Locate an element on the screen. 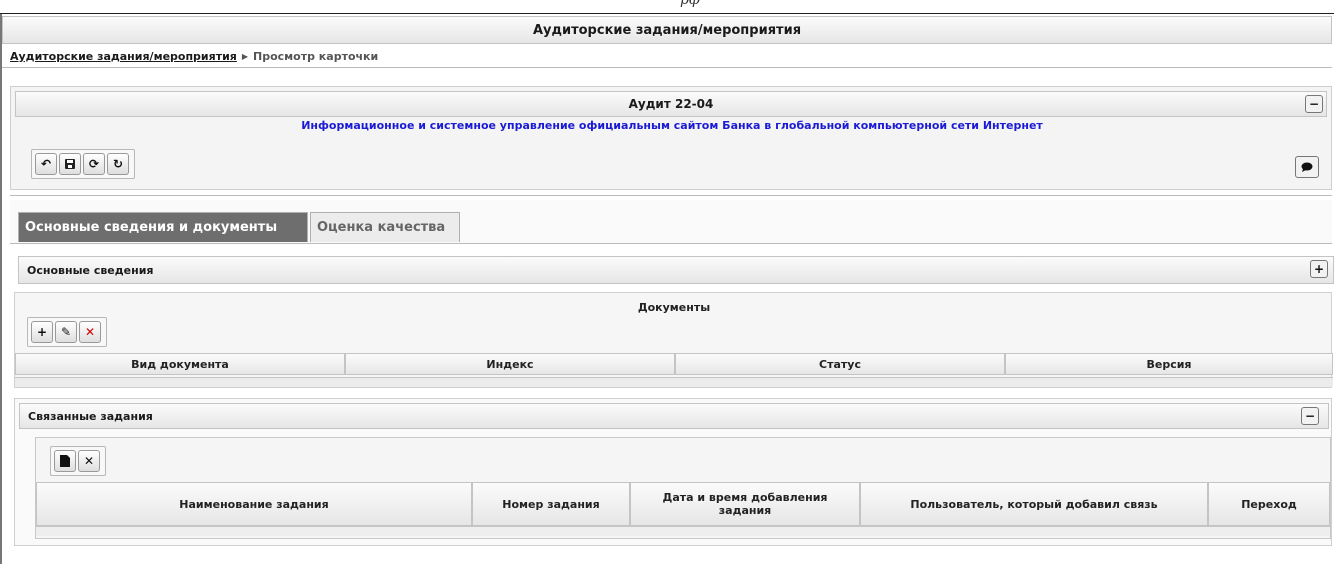  documents-title: Документы is located at coordinates (674, 307).